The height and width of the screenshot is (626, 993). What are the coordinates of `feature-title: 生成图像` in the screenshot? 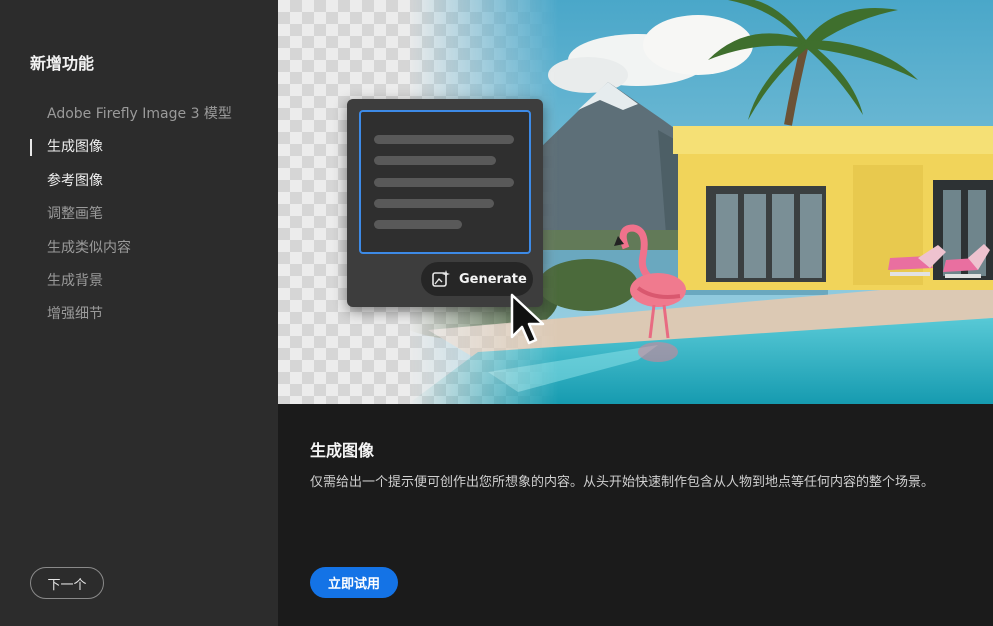 It's located at (342, 450).